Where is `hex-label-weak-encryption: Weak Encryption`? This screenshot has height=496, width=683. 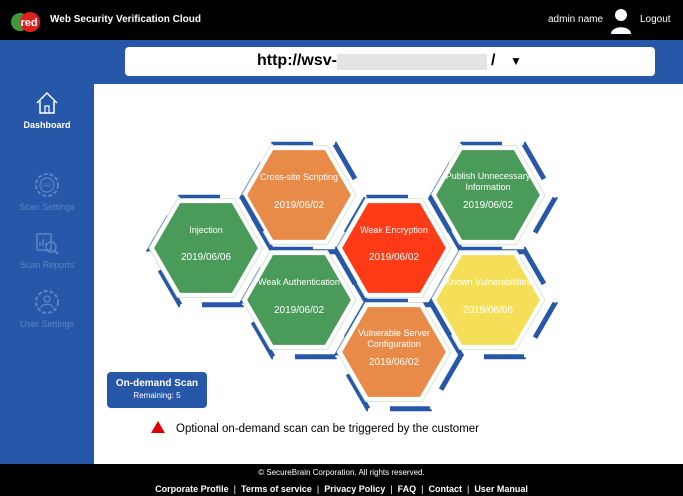 hex-label-weak-encryption: Weak Encryption is located at coordinates (394, 230).